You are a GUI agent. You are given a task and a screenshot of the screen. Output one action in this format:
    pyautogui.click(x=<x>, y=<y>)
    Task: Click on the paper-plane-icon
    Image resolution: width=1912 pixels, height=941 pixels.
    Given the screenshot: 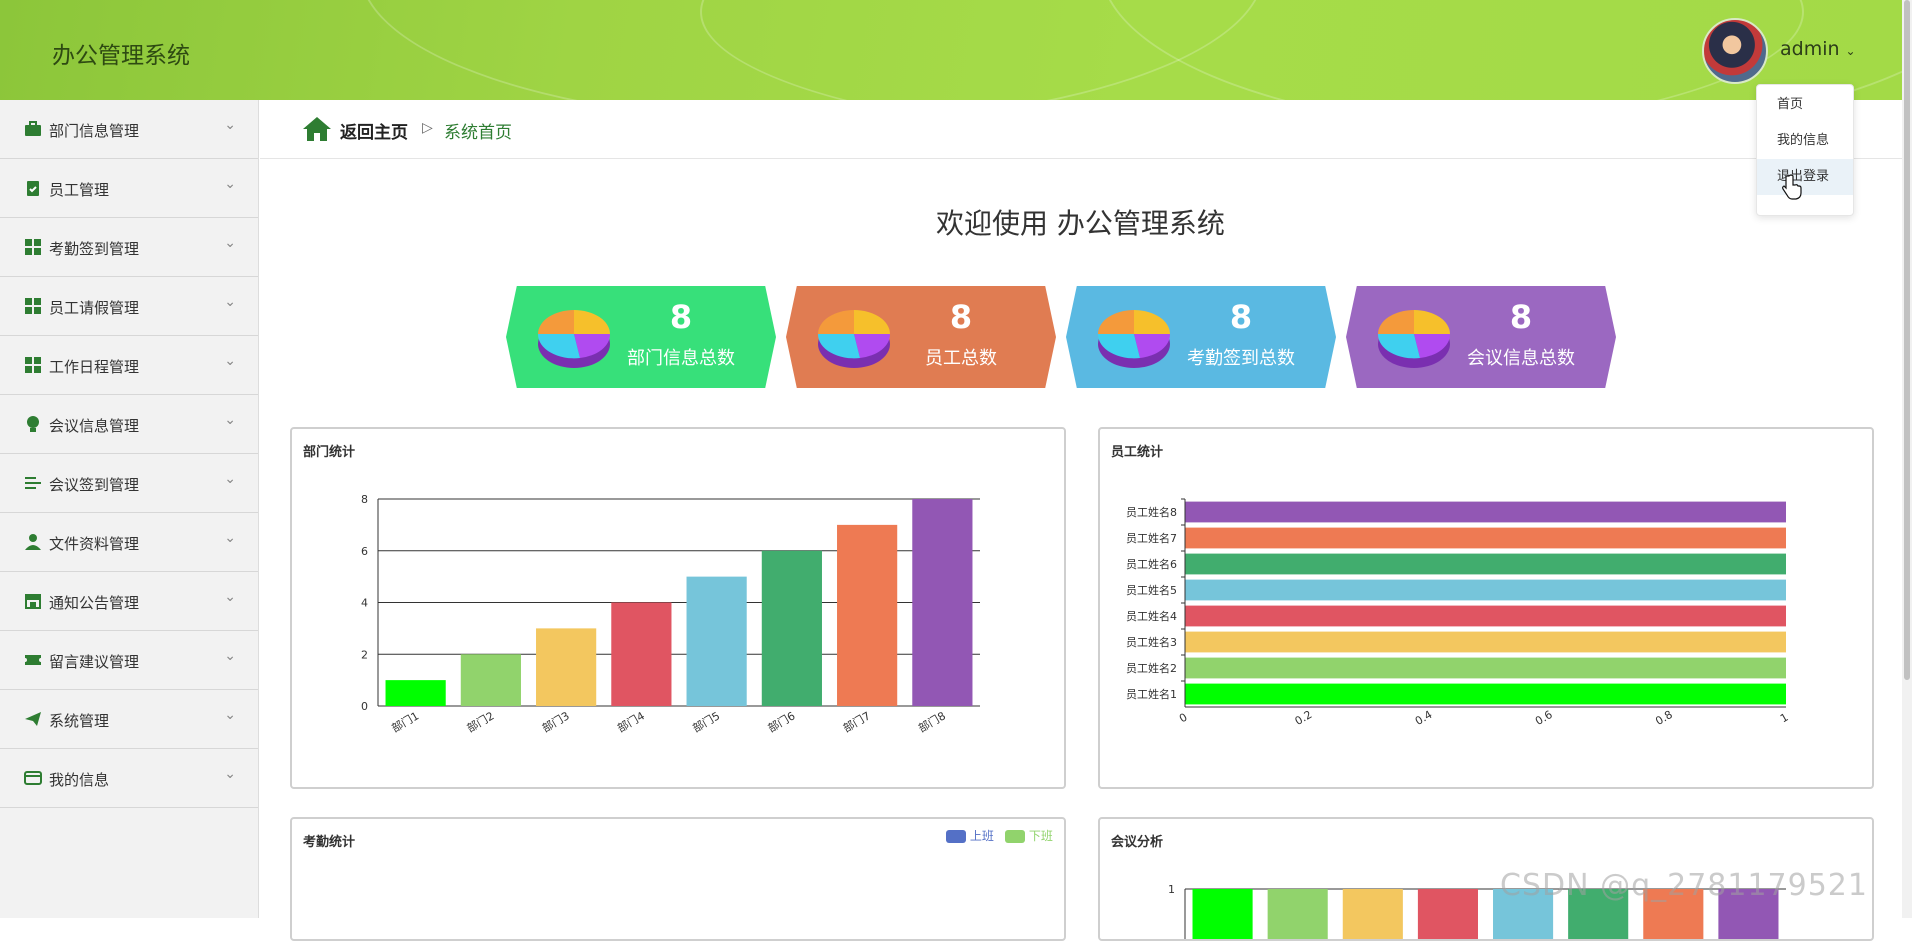 What is the action you would take?
    pyautogui.click(x=33, y=719)
    